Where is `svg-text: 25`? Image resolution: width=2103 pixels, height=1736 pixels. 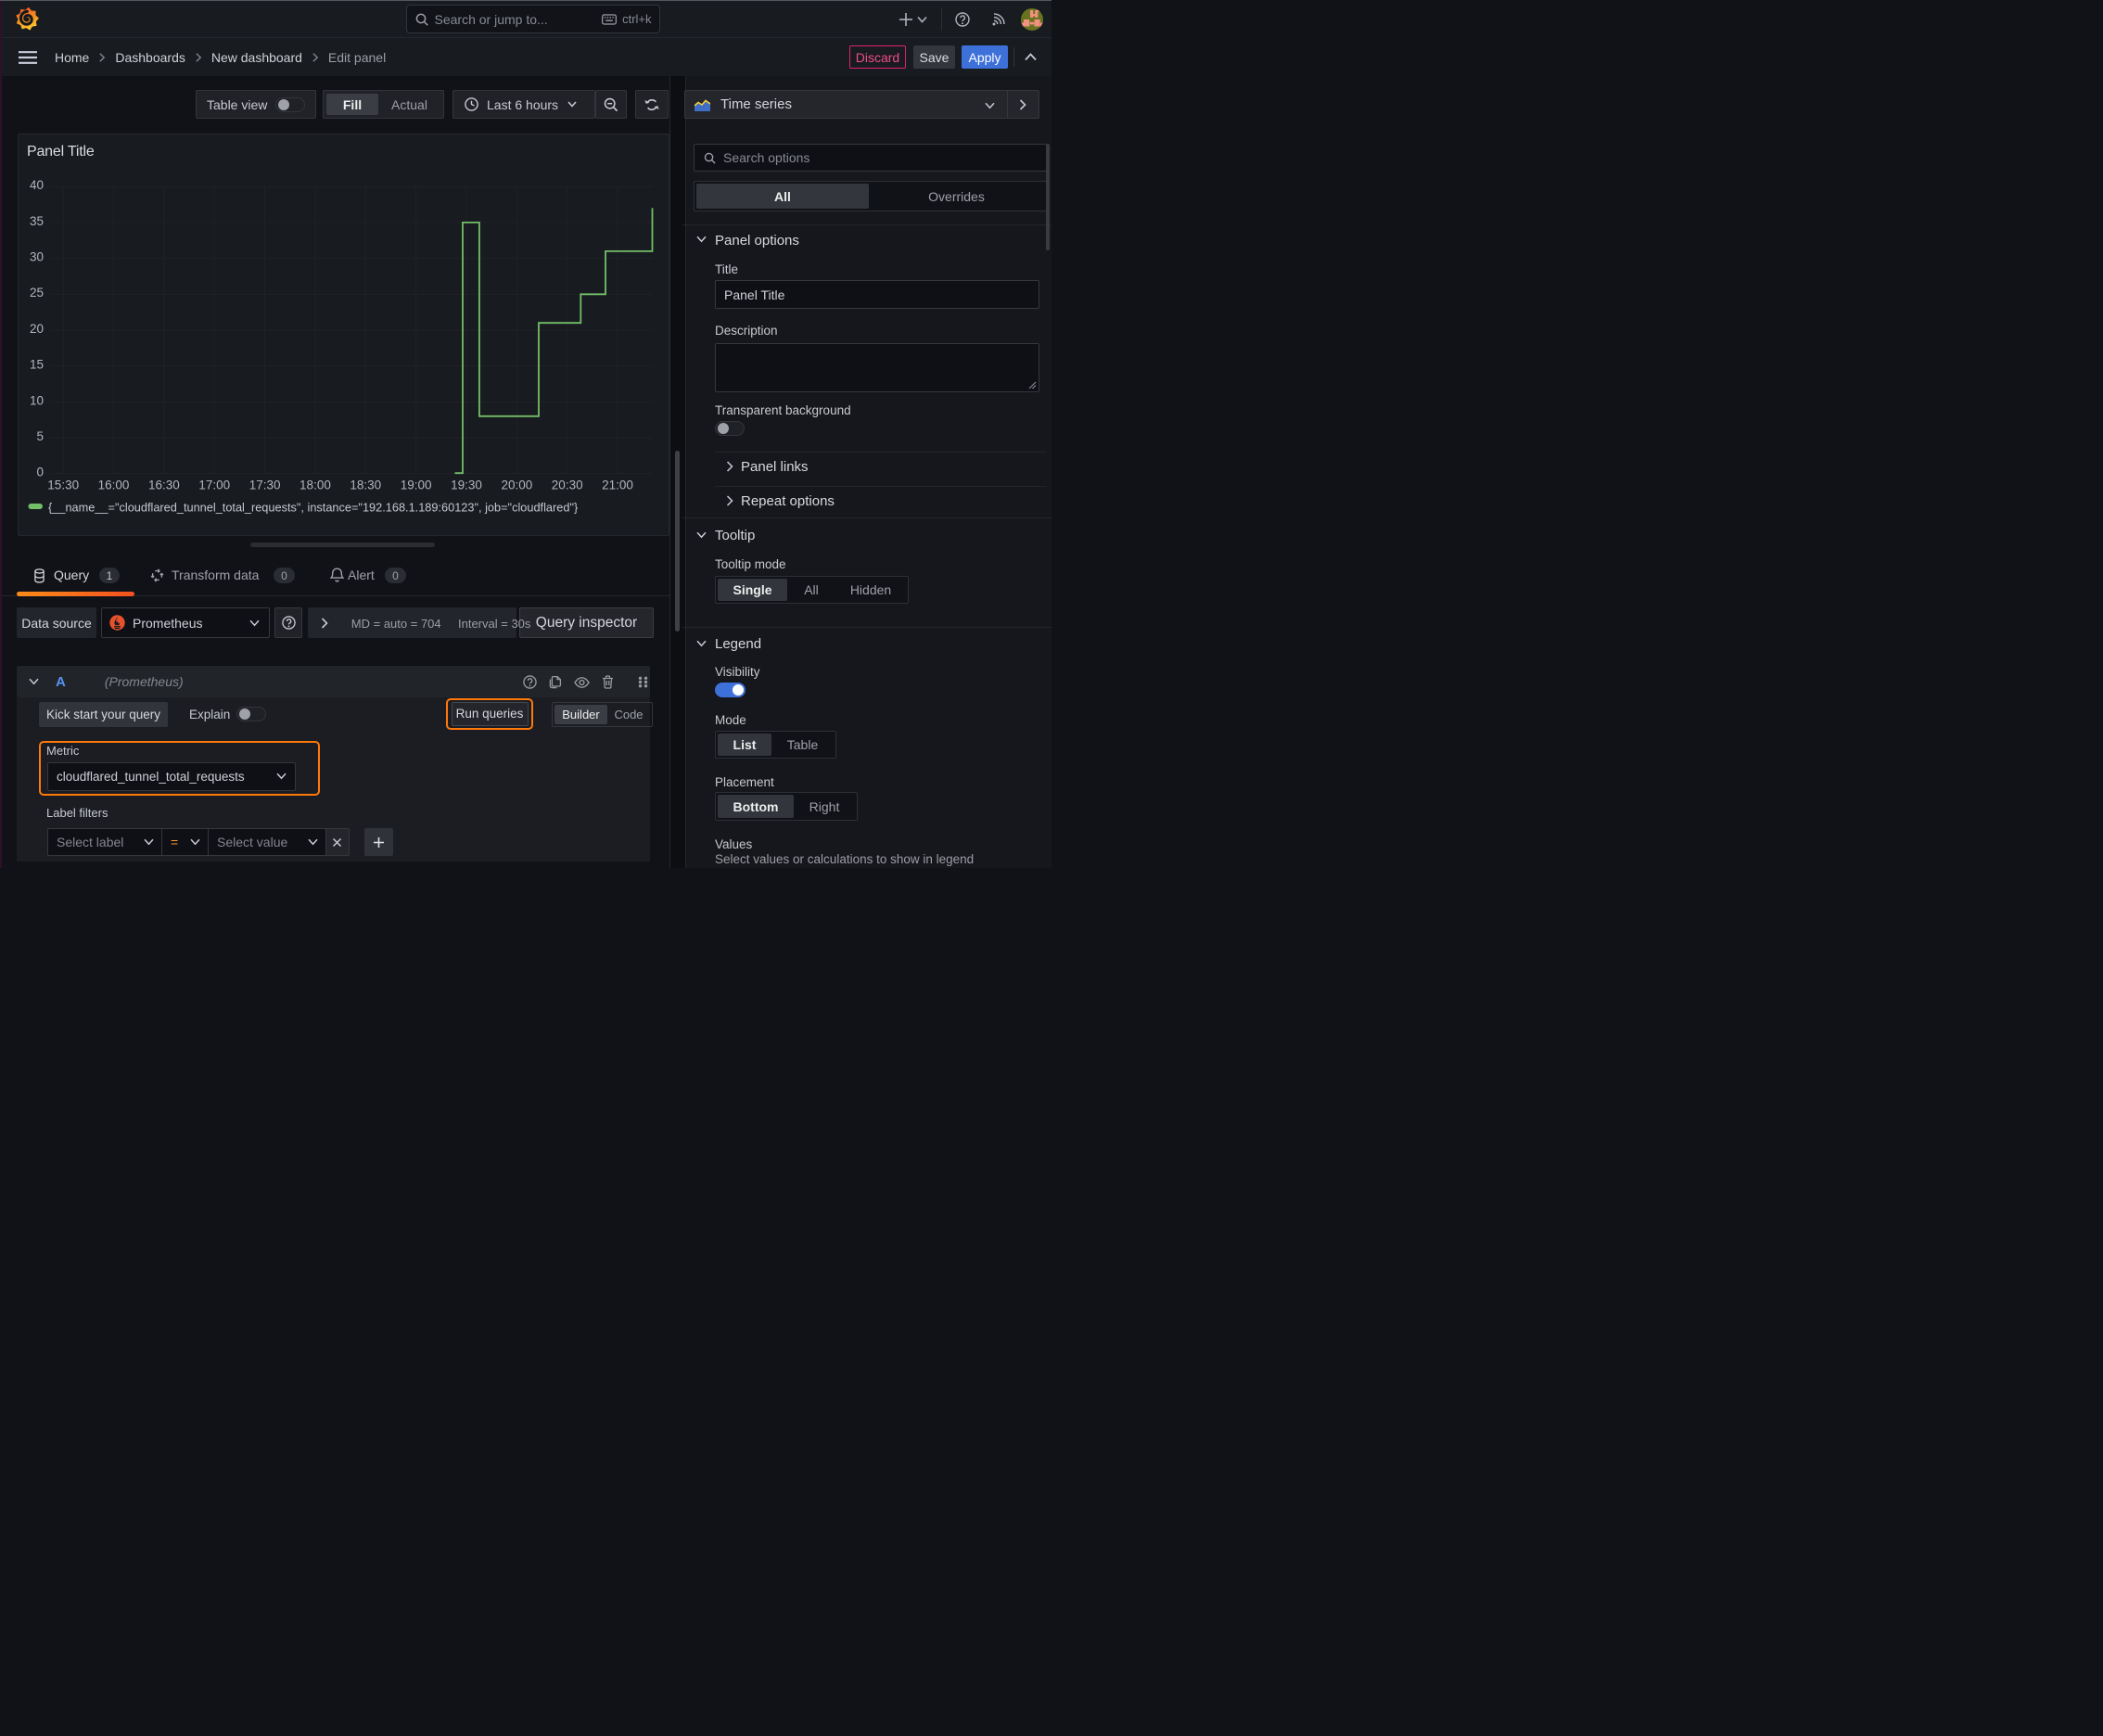
svg-text: 25 is located at coordinates (37, 293).